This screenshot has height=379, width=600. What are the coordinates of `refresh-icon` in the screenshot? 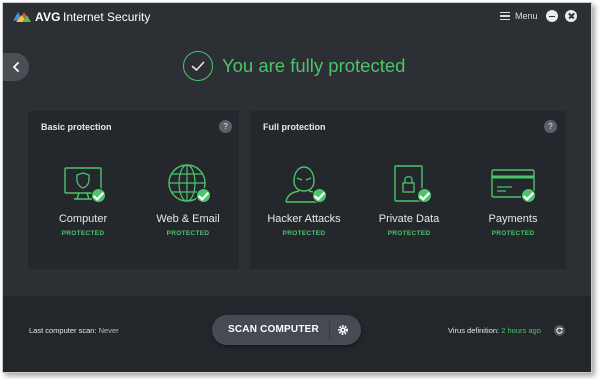 It's located at (559, 330).